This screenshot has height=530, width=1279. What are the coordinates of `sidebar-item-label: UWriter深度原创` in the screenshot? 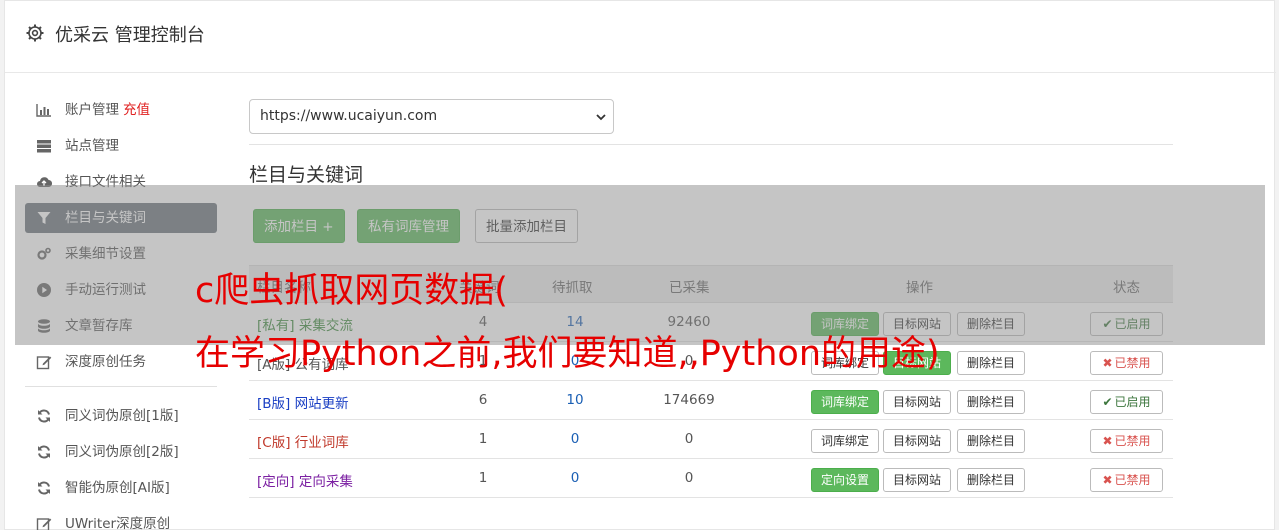 It's located at (118, 523).